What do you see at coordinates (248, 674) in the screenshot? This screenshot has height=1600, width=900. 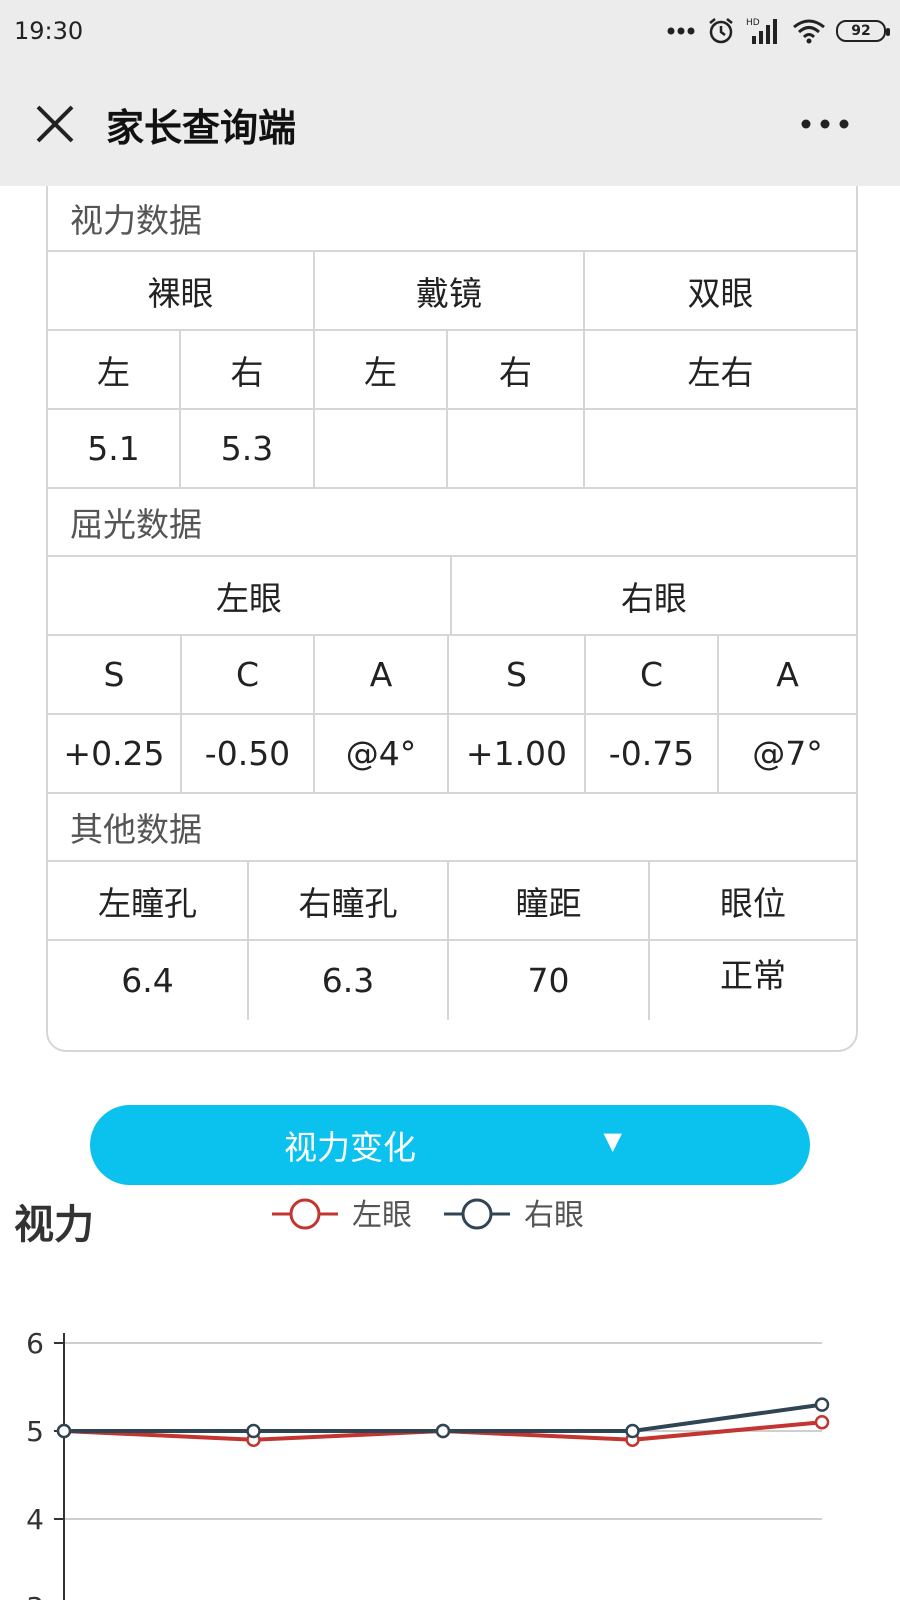 I see `refraction-sub-left-c: C` at bounding box center [248, 674].